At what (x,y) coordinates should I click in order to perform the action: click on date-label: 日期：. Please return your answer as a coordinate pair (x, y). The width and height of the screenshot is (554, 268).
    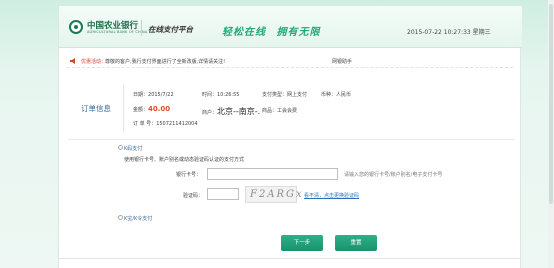
    Looking at the image, I should click on (141, 95).